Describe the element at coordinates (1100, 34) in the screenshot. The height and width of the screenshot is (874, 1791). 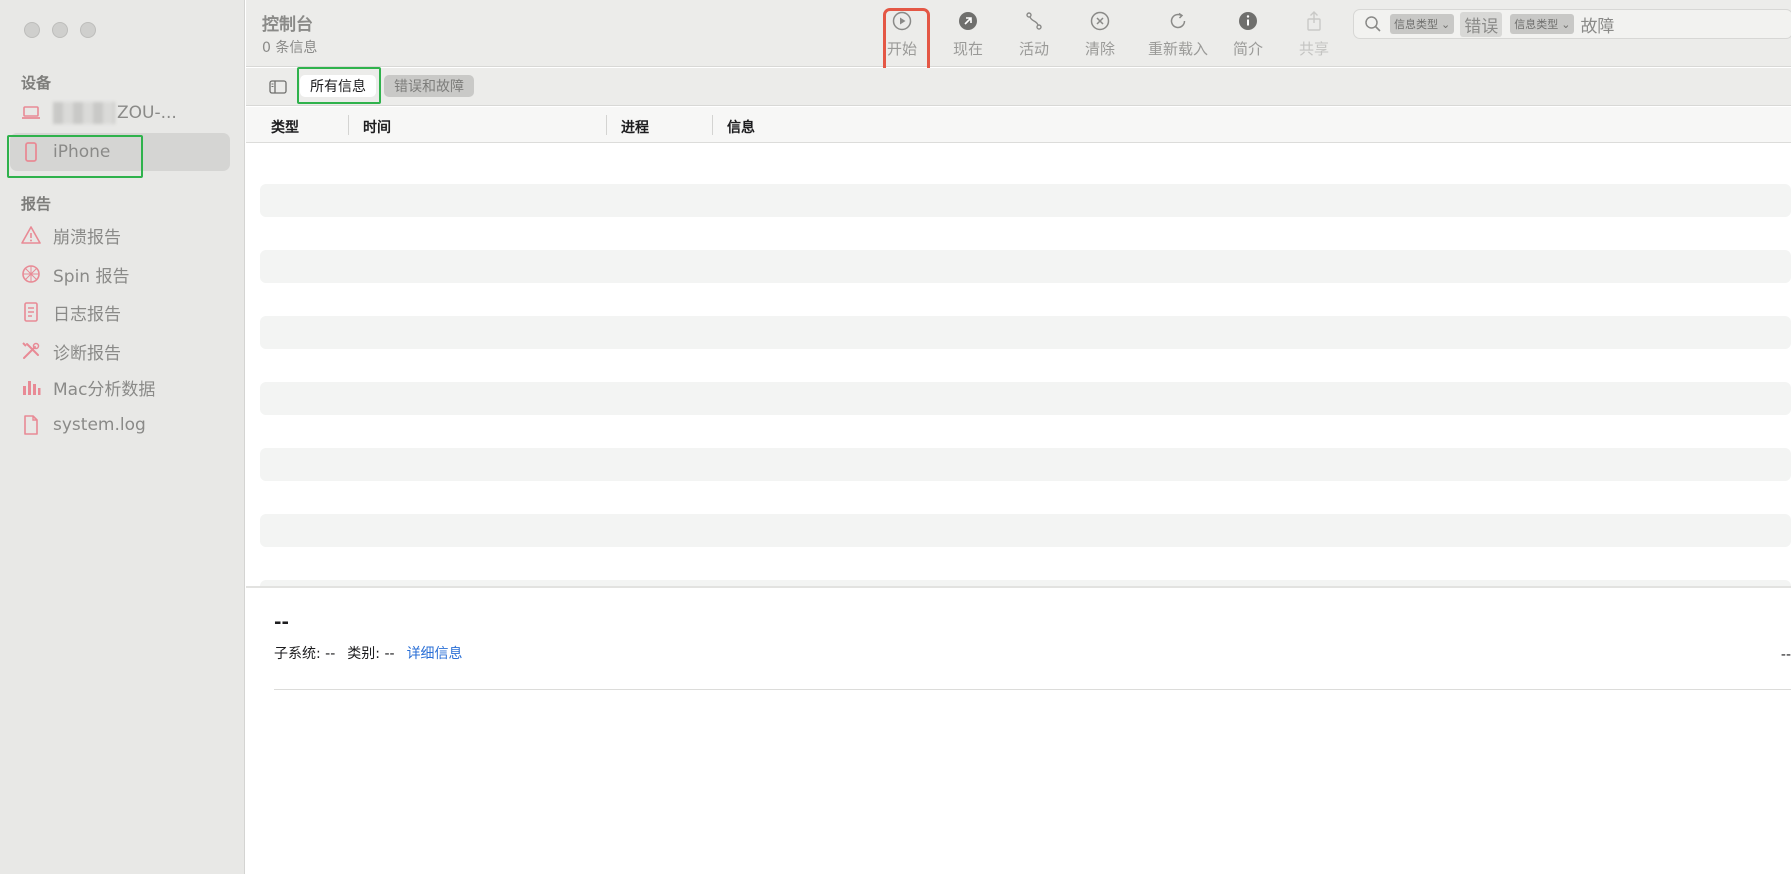
I see `clear-button: 清除` at that location.